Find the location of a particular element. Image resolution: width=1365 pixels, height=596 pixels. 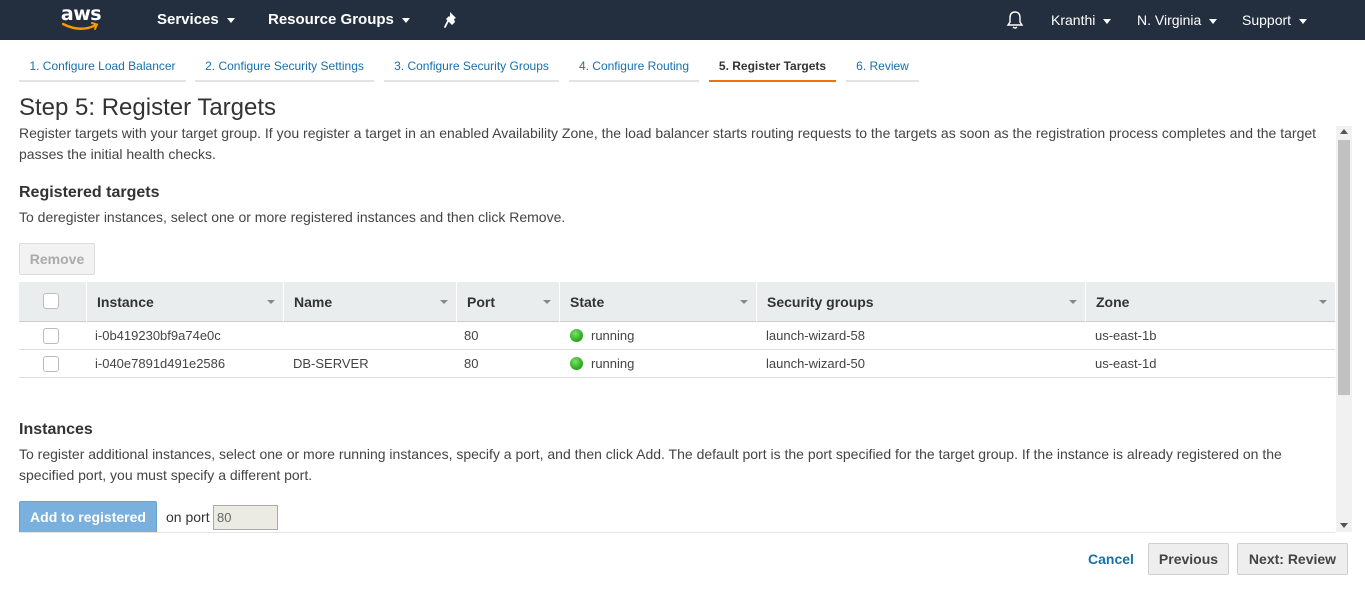

bell-icon is located at coordinates (1015, 20).